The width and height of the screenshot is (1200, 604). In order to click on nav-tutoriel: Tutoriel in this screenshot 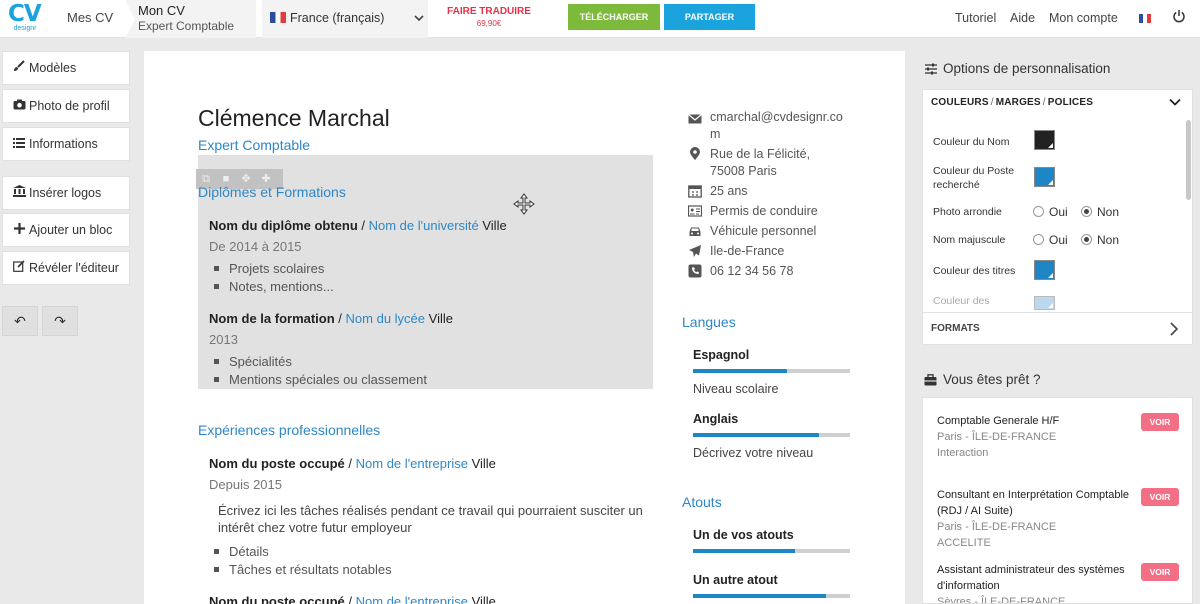, I will do `click(975, 18)`.